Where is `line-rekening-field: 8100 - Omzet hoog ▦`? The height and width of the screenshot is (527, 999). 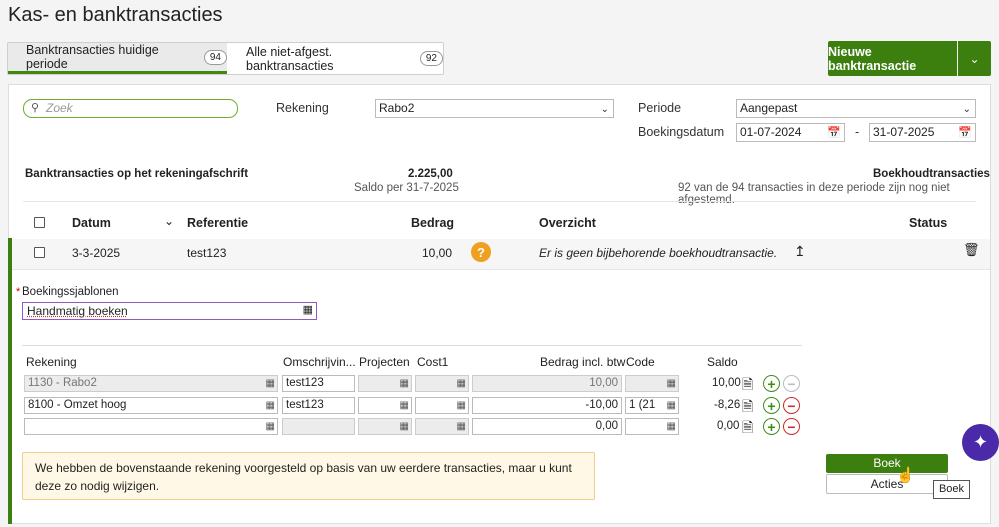
line-rekening-field: 8100 - Omzet hoog ▦ is located at coordinates (151, 405).